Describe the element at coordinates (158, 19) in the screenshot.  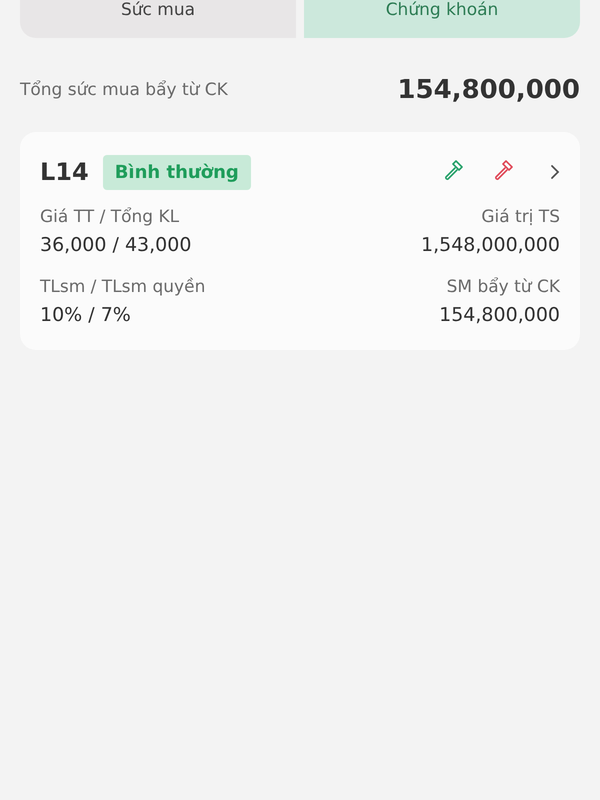
I see `tab: Sức mua` at that location.